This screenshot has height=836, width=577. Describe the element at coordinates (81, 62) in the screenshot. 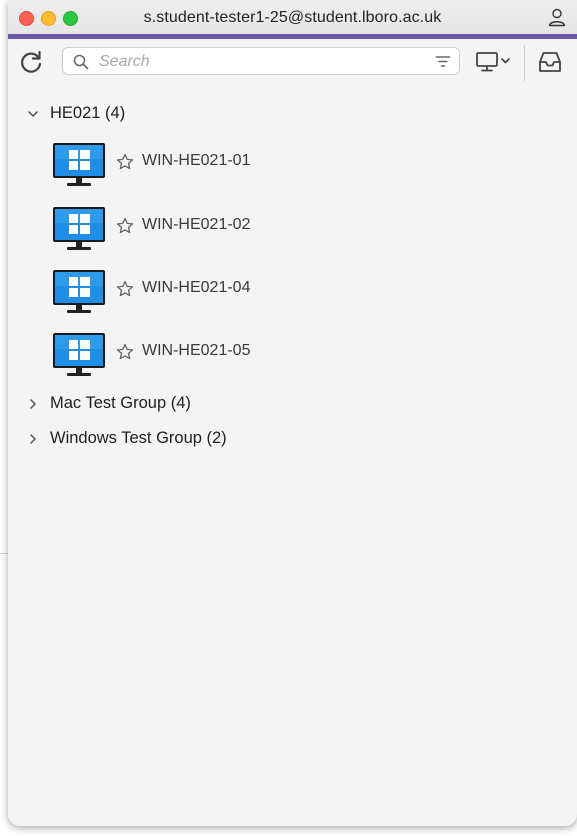

I see `search-icon` at that location.